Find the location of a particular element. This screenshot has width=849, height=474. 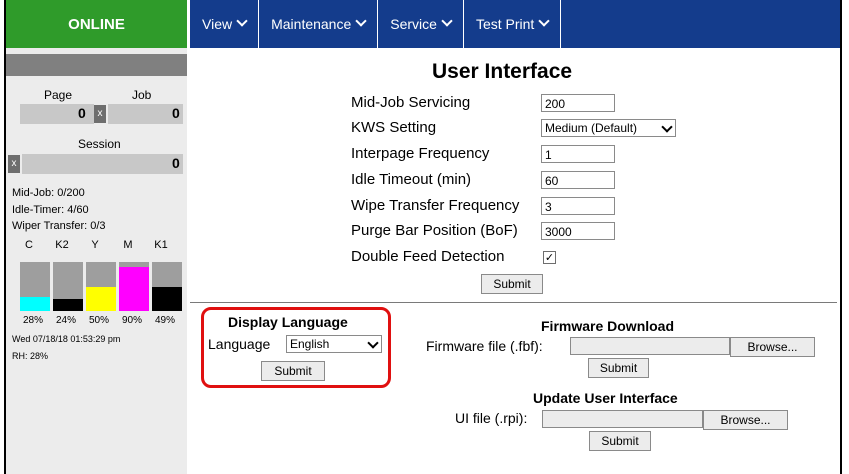

ink-level-y is located at coordinates (101, 286).